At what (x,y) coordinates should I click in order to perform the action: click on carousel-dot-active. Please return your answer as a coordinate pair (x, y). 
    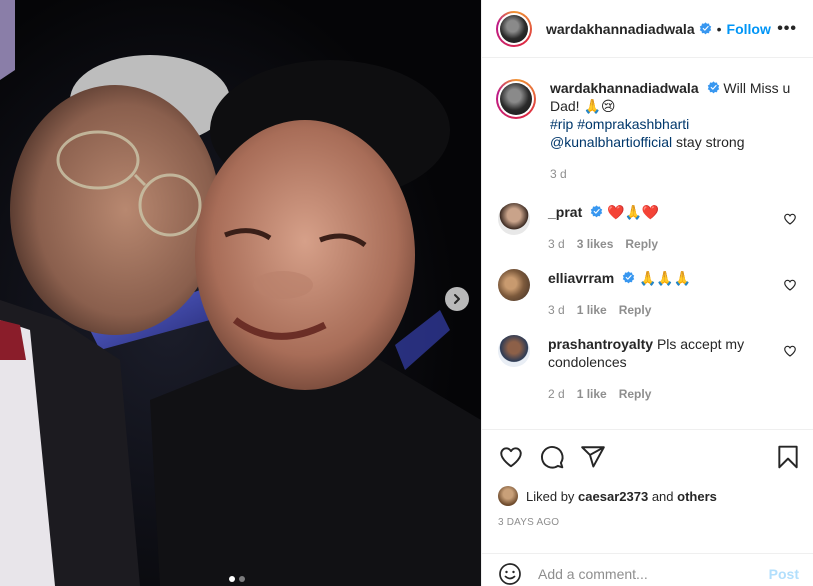
    Looking at the image, I should click on (232, 579).